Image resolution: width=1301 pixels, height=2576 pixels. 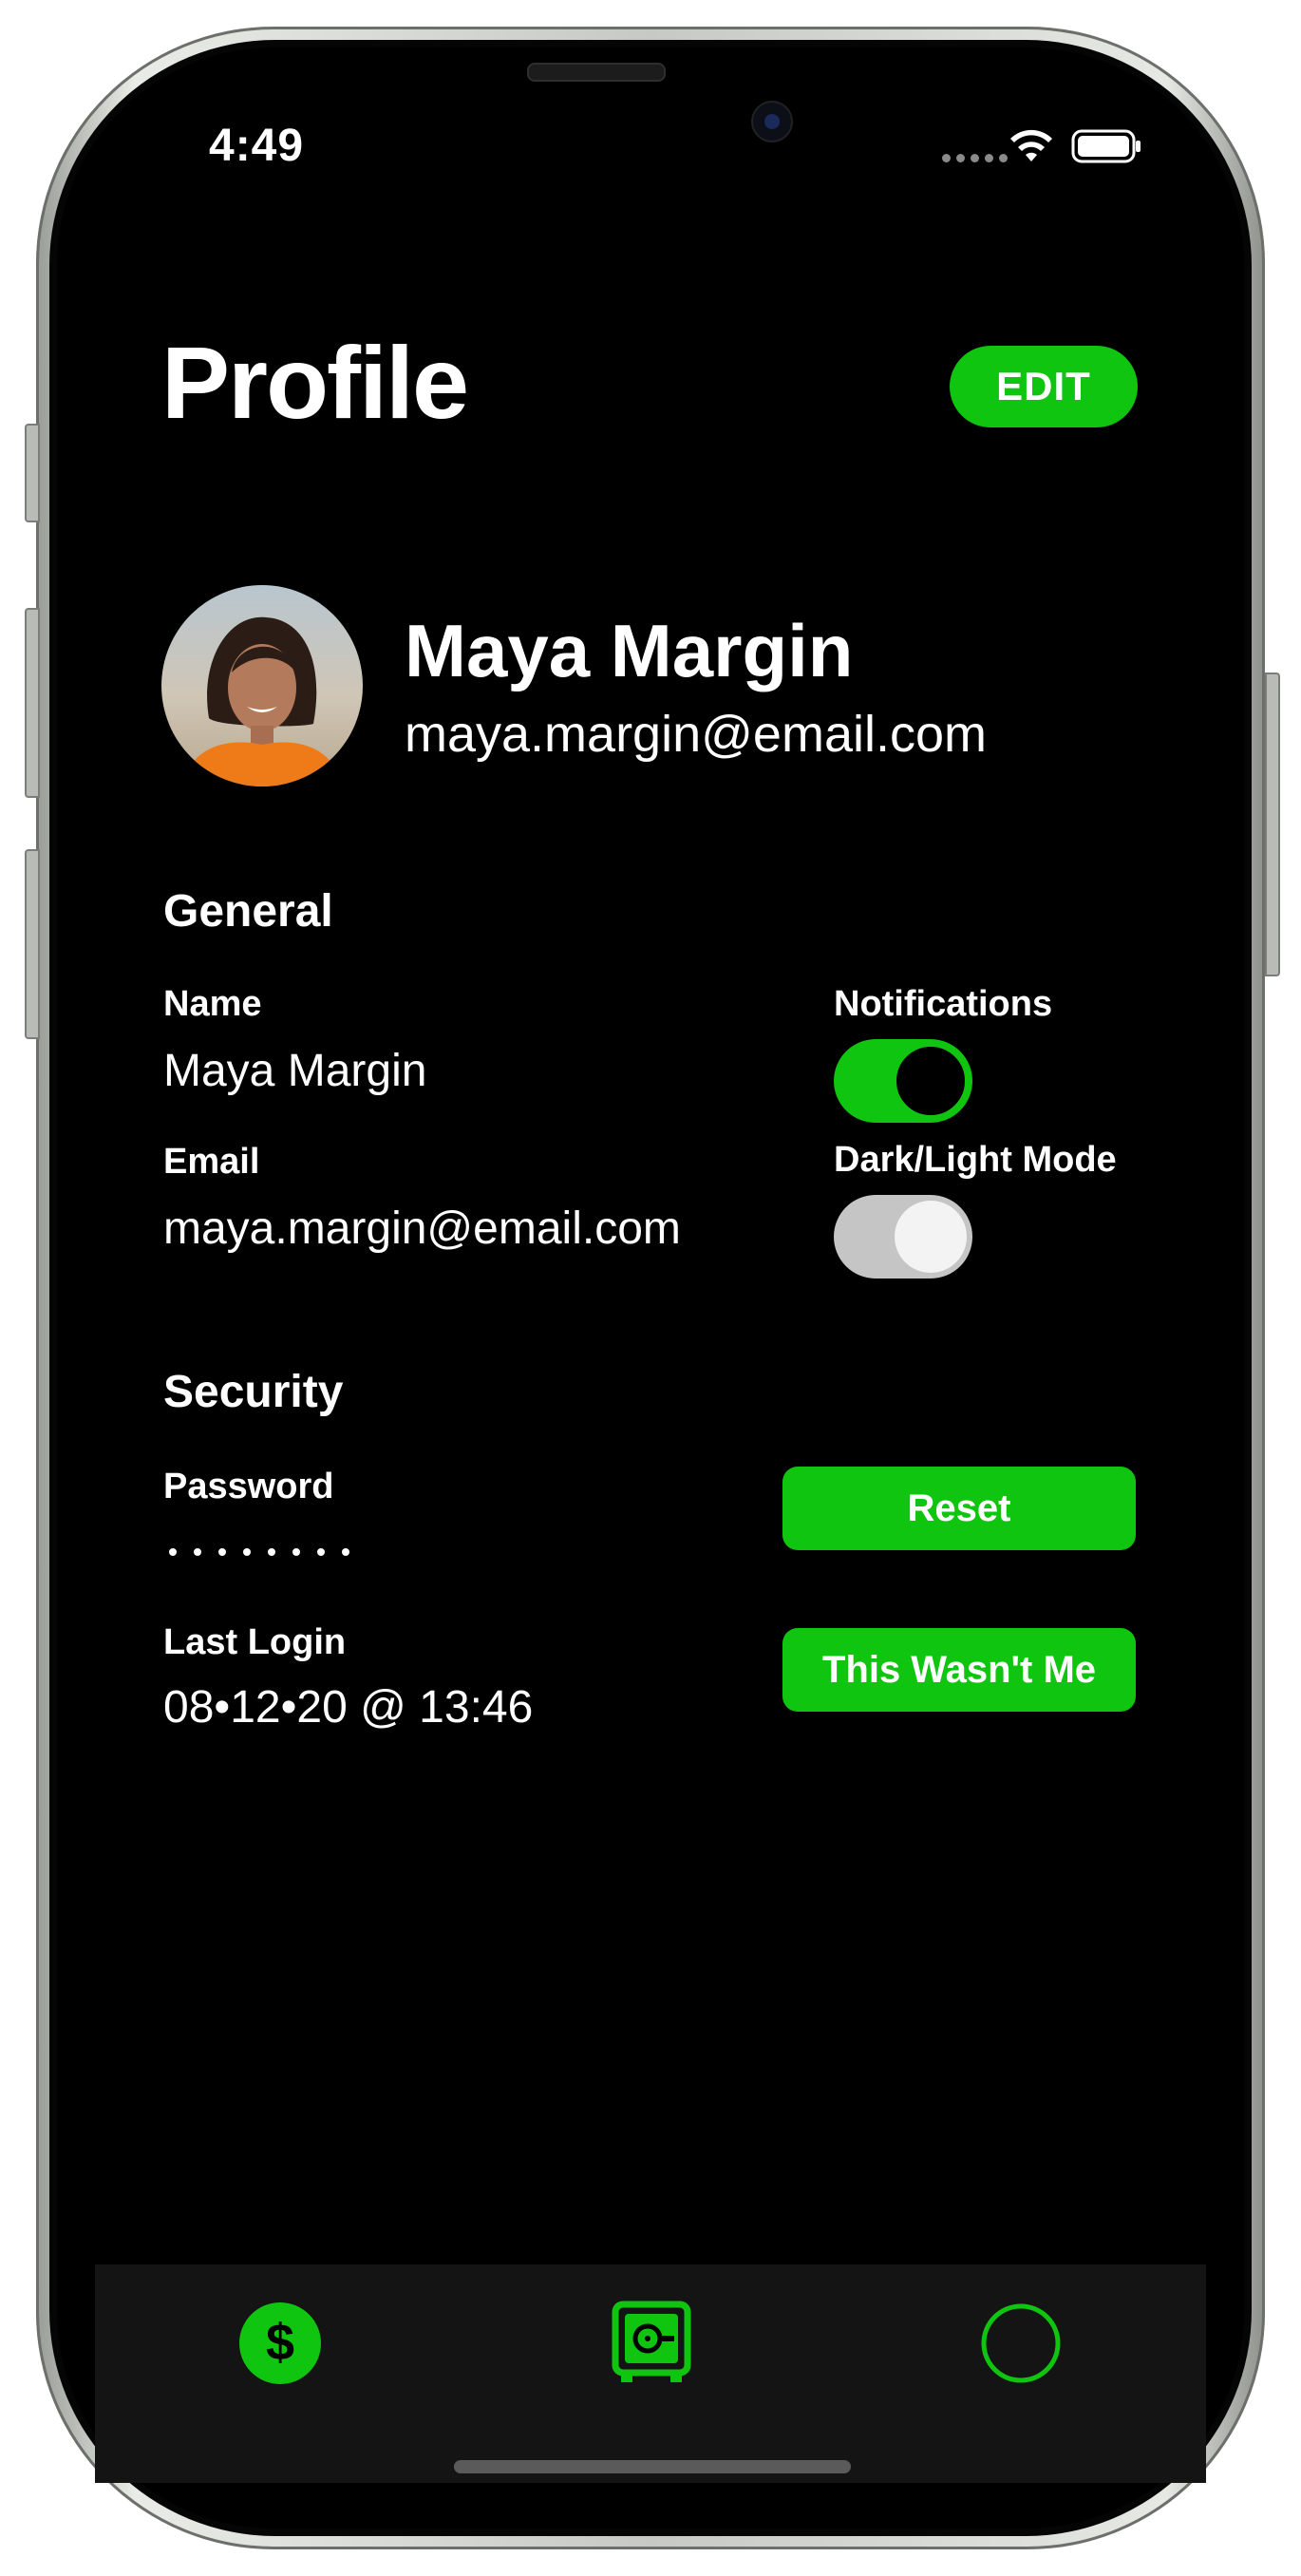 I want to click on notifications-toggle, so click(x=903, y=1081).